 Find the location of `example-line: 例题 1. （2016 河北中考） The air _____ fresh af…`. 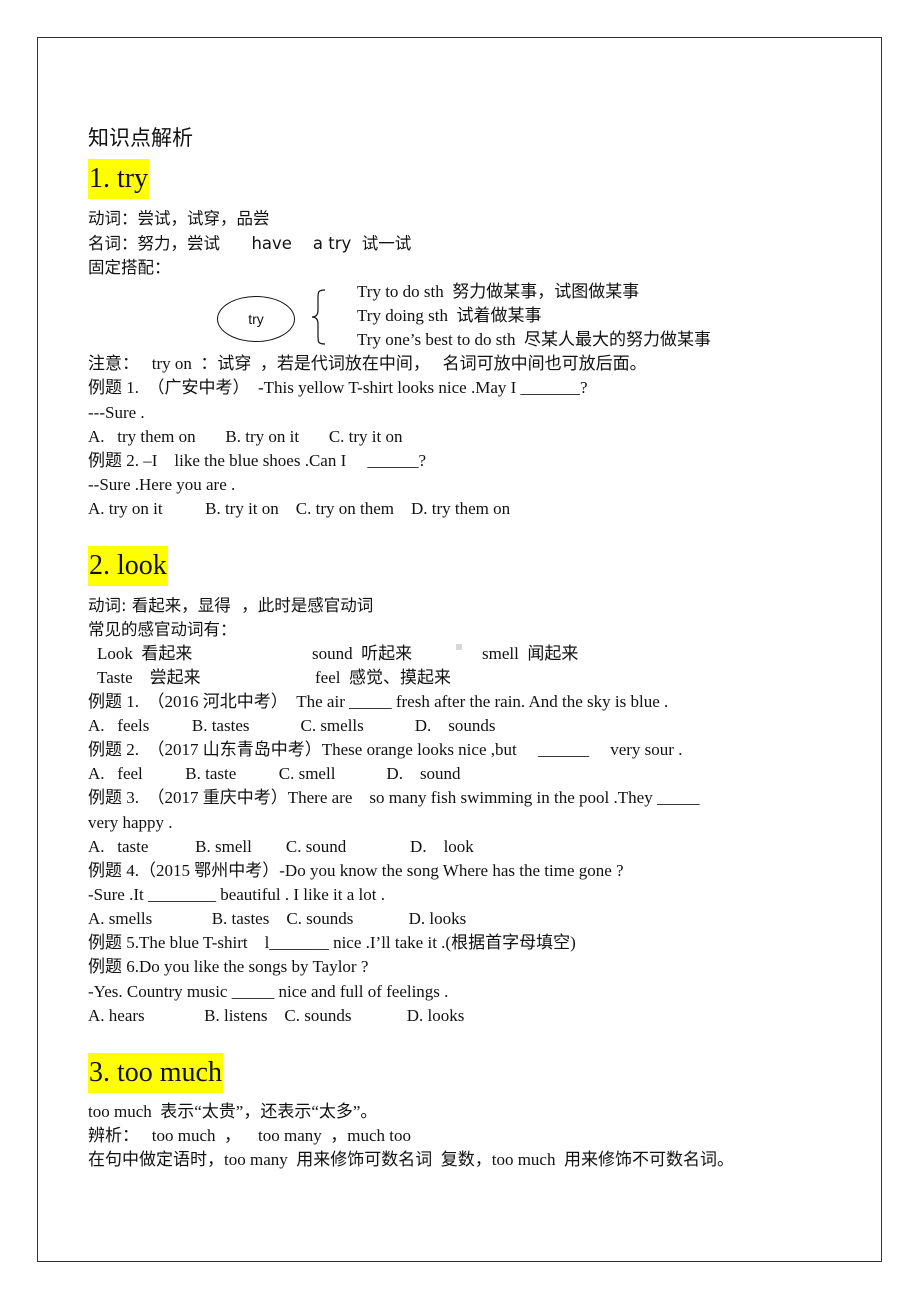

example-line: 例题 1. （2016 河北中考） The air _____ fresh af… is located at coordinates (378, 701).